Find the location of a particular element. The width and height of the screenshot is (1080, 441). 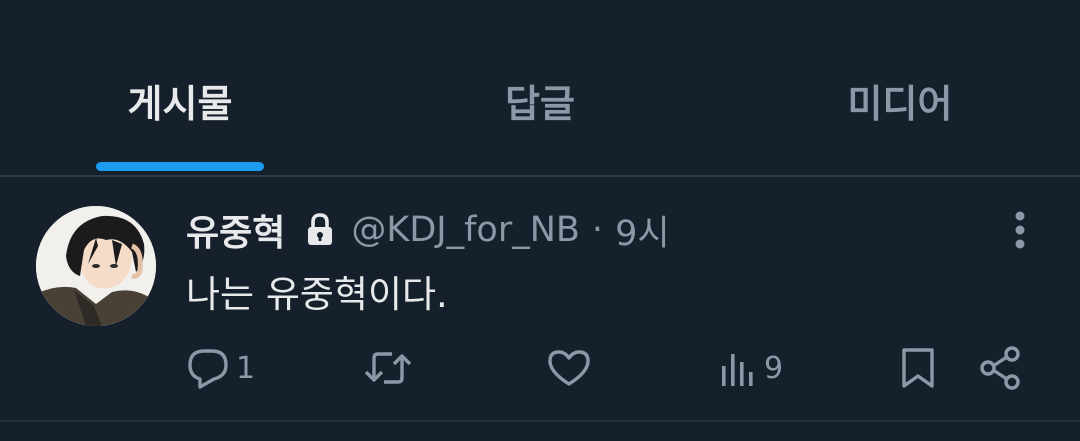

tweet-header: 유중혁 @KDJ_for_NB · 9시 is located at coordinates (428, 230).